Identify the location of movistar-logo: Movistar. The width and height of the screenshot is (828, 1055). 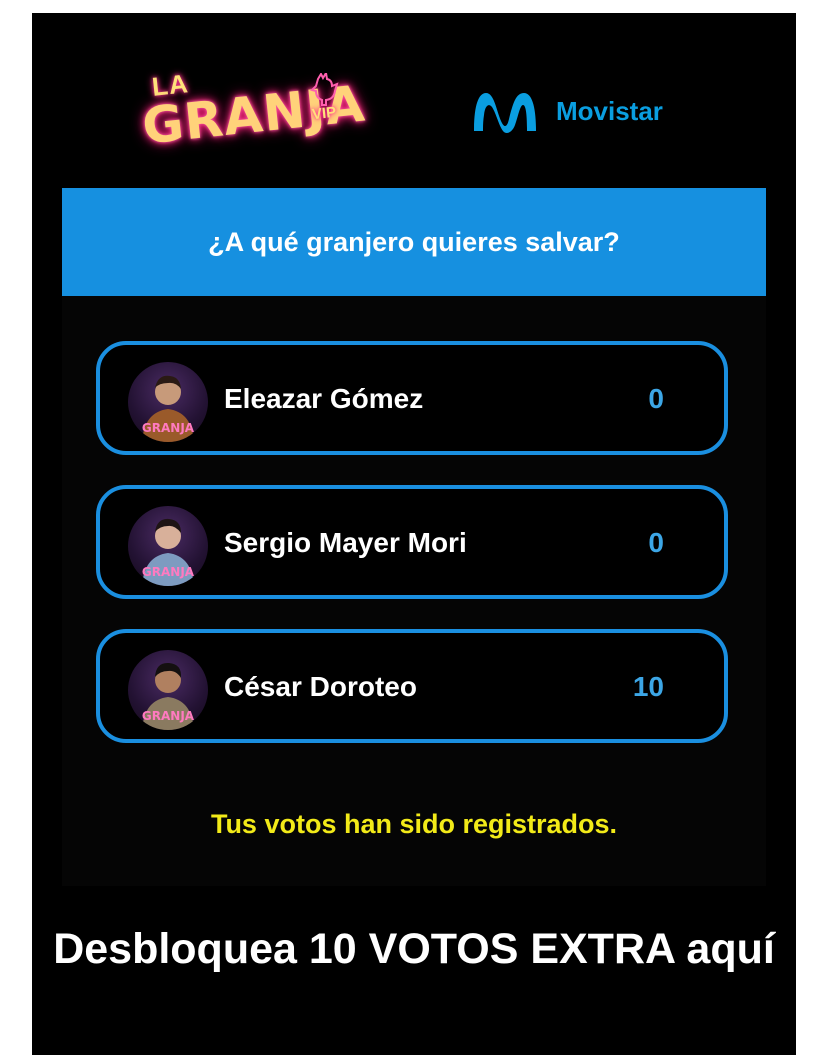
(580, 111).